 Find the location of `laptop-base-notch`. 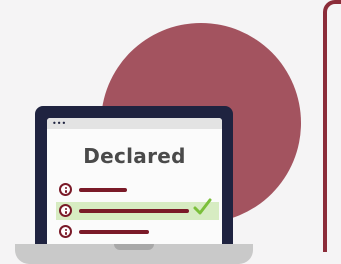

laptop-base-notch is located at coordinates (134, 247).